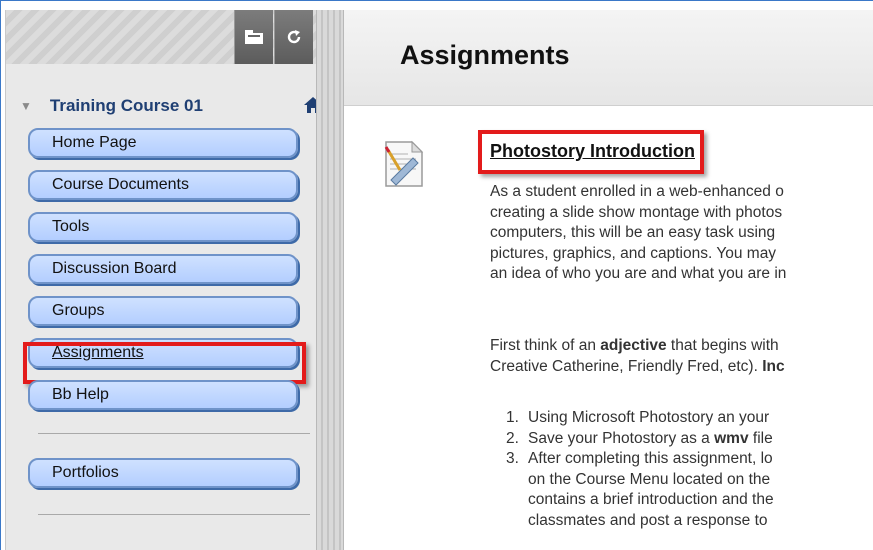 The height and width of the screenshot is (550, 873). Describe the element at coordinates (404, 163) in the screenshot. I see `assignment-icon` at that location.